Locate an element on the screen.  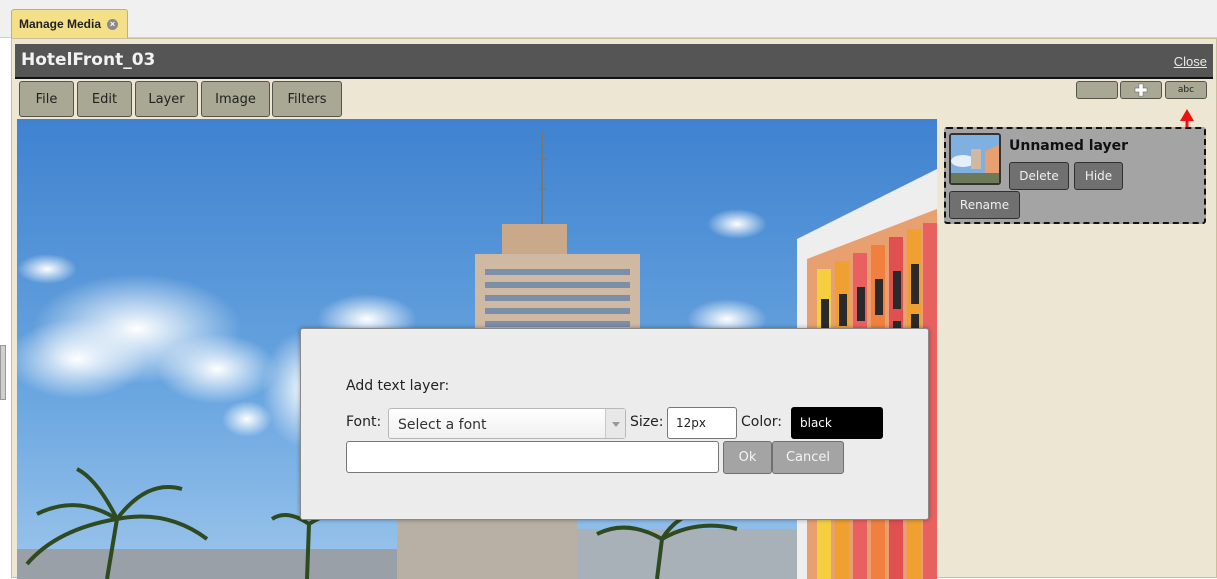
text-tool-button: abc is located at coordinates (1186, 90).